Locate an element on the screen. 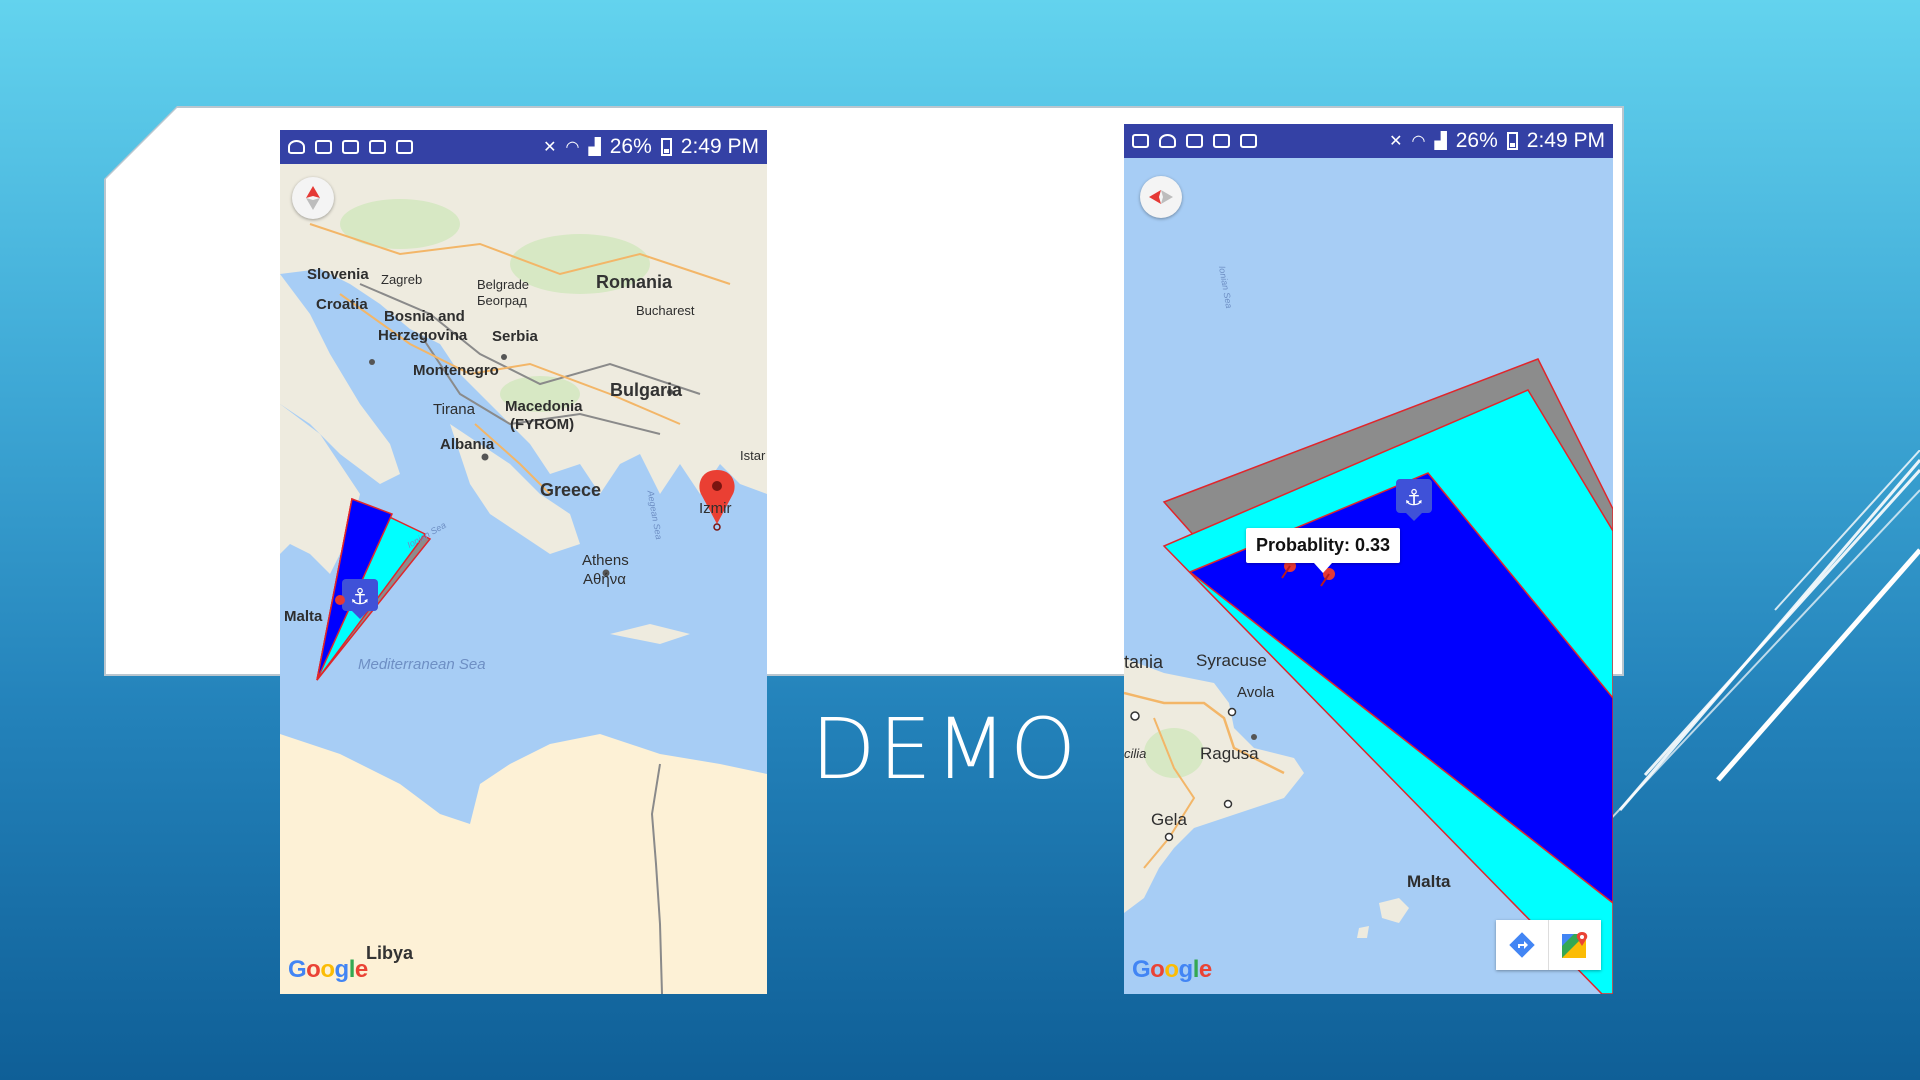 The width and height of the screenshot is (1920, 1080). probability-tooltip: Probablity: 0.33 is located at coordinates (1323, 550).